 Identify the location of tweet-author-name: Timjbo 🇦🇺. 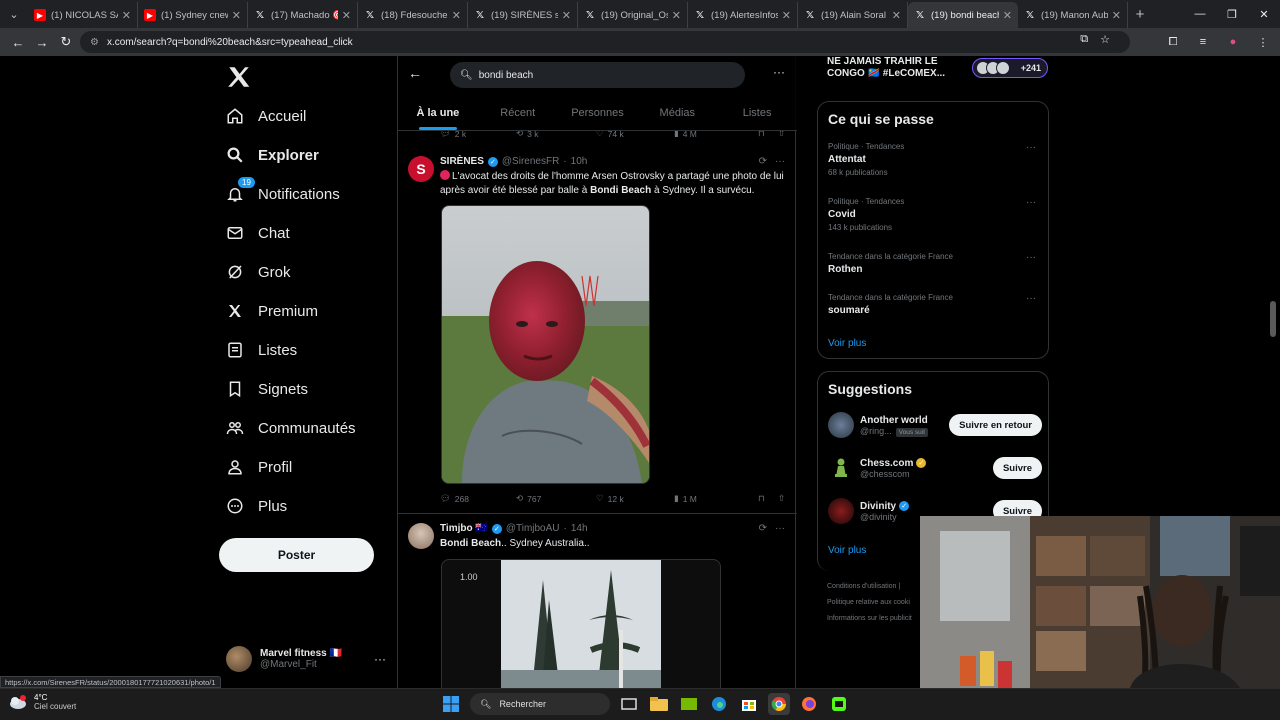
(464, 528).